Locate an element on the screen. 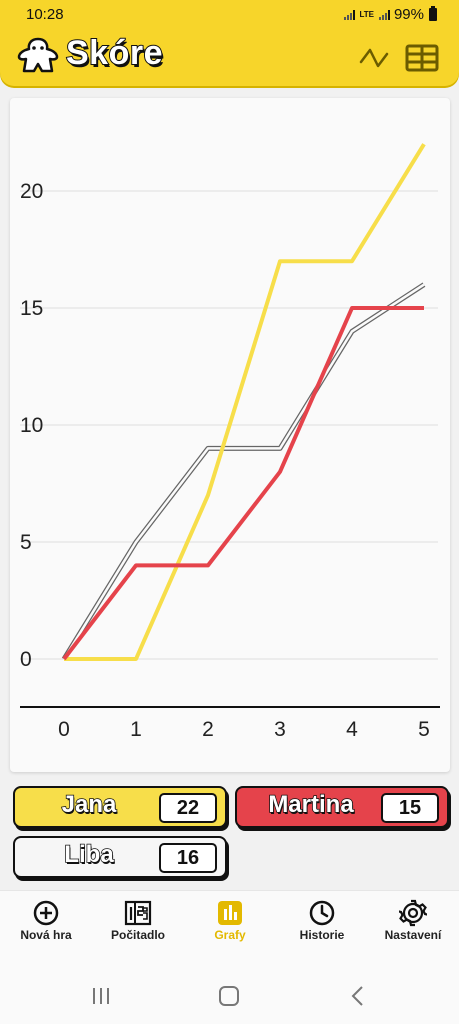 The image size is (459, 1024). nav-label: Nastavení is located at coordinates (413, 935).